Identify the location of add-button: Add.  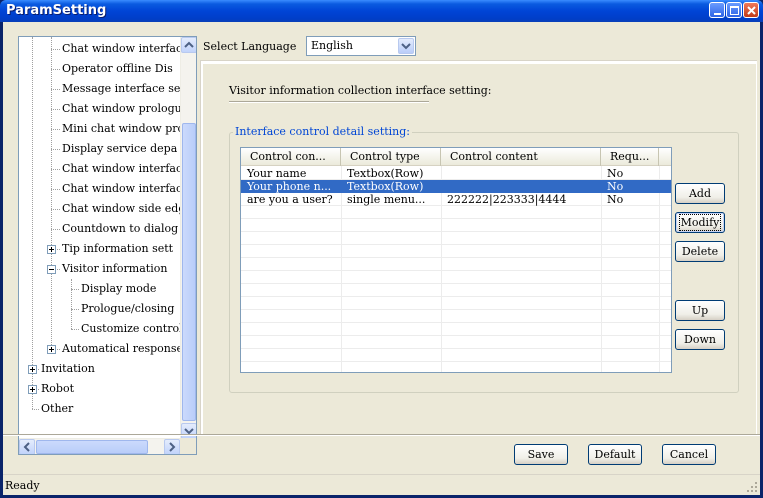
(700, 193).